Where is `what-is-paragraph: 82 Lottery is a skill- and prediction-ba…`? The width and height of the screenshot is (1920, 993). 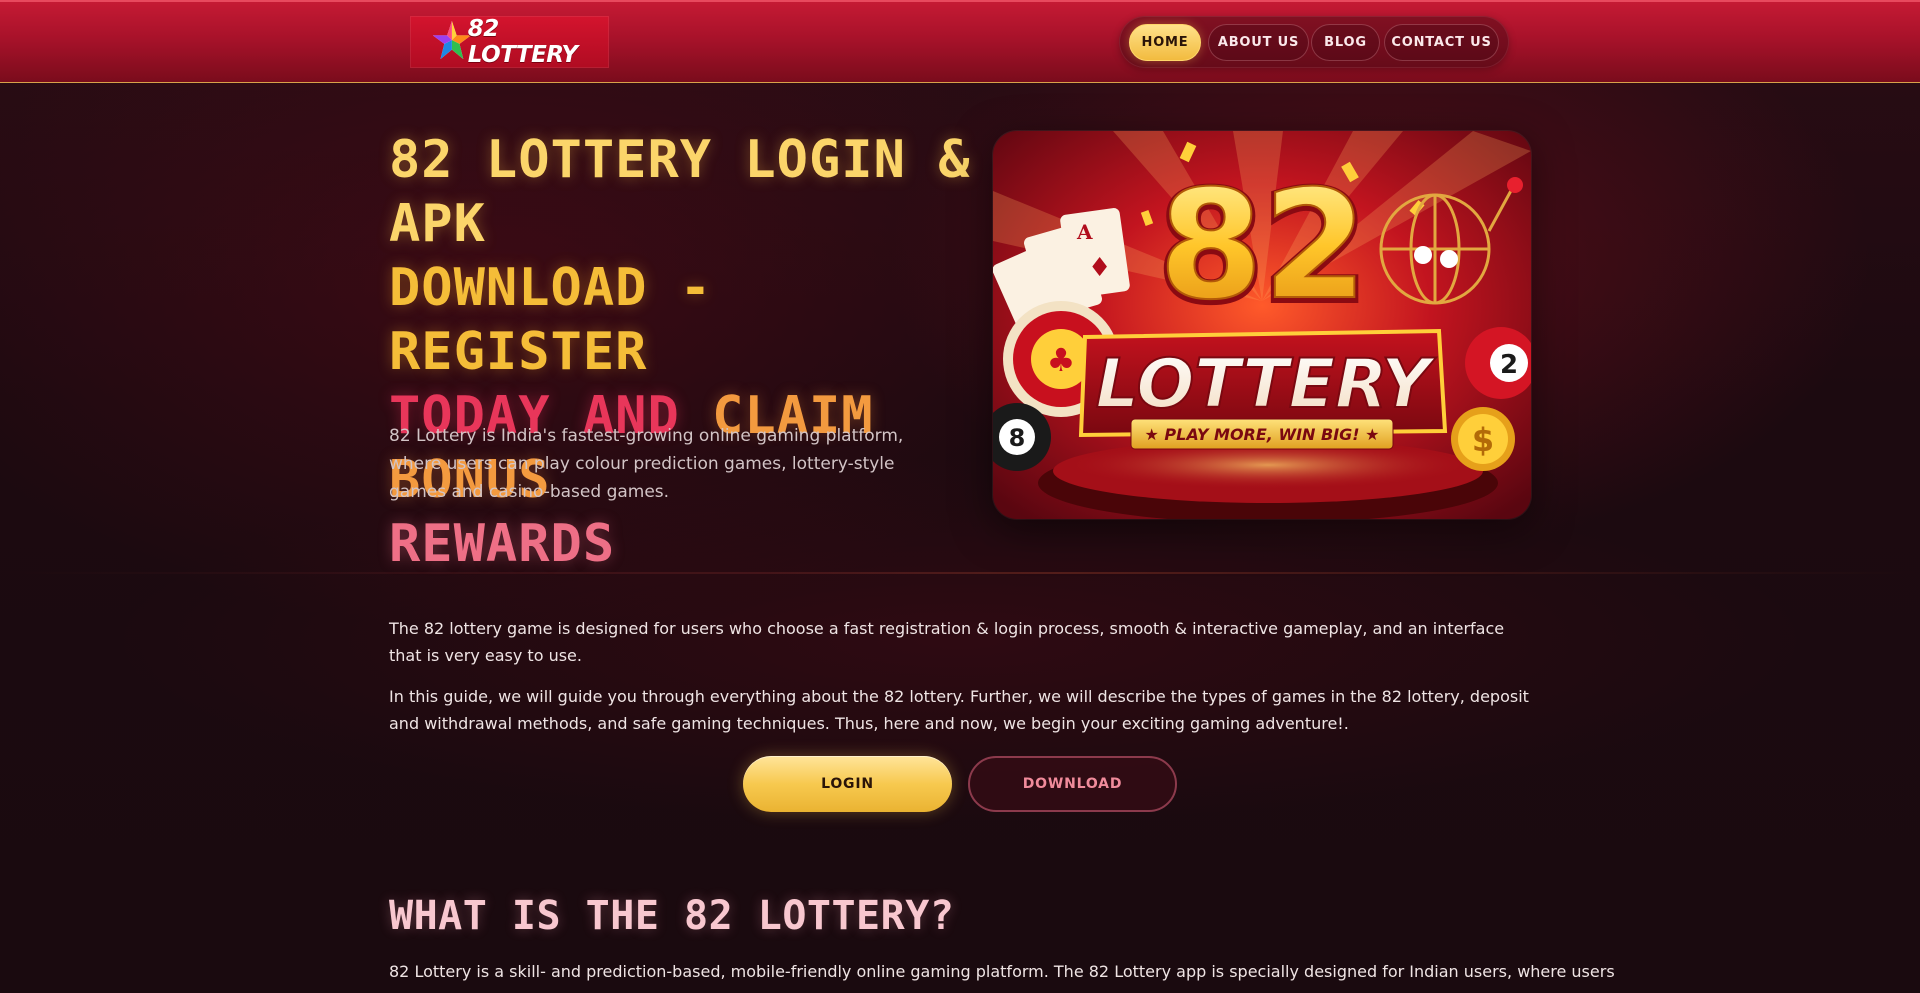
what-is-paragraph: 82 Lottery is a skill- and prediction-ba… is located at coordinates (1002, 971).